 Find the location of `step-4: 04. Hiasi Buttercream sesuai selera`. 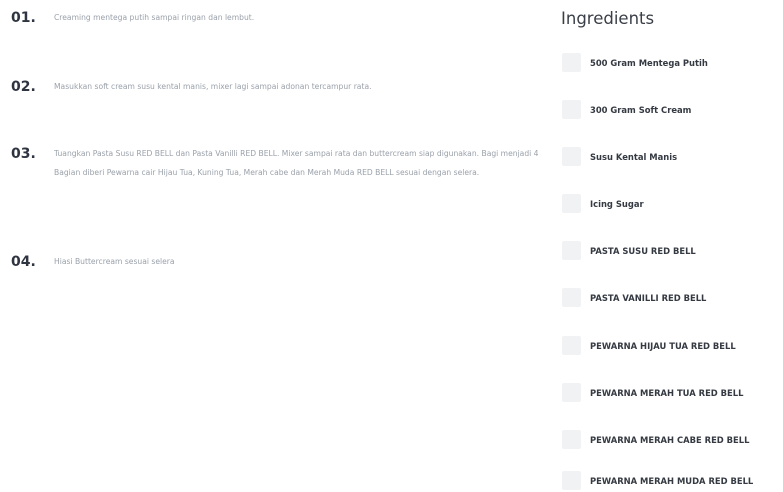

step-4: 04. Hiasi Buttercream sesuai selera is located at coordinates (276, 263).